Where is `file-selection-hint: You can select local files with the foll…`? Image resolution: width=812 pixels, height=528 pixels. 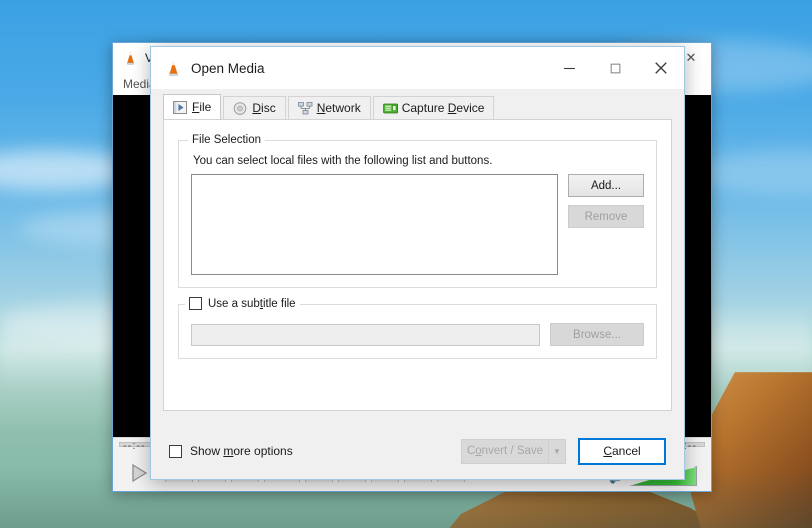
file-selection-hint: You can select local files with the foll… is located at coordinates (343, 161).